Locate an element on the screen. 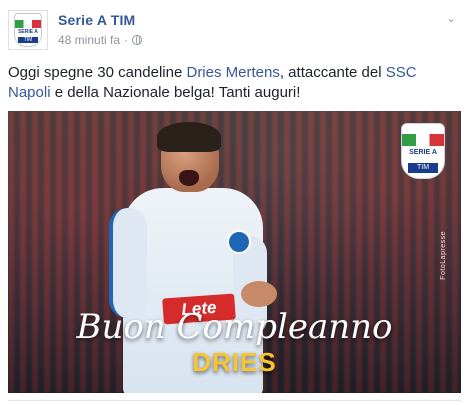  post-timestamp: 48 minuti fa is located at coordinates (89, 40).